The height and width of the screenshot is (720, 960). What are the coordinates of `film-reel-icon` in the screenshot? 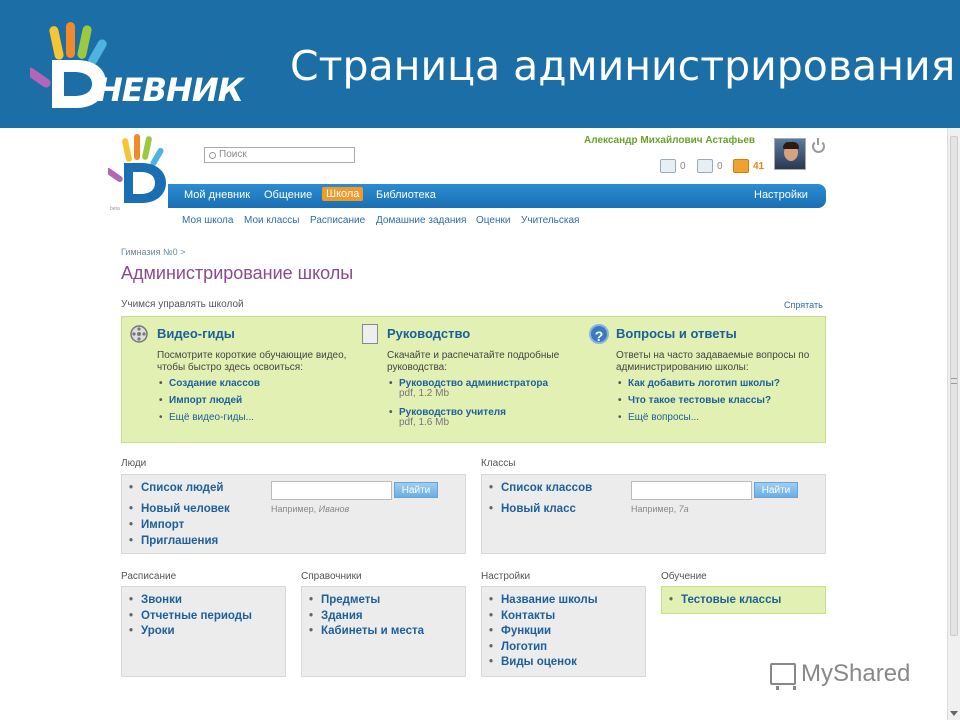 It's located at (139, 334).